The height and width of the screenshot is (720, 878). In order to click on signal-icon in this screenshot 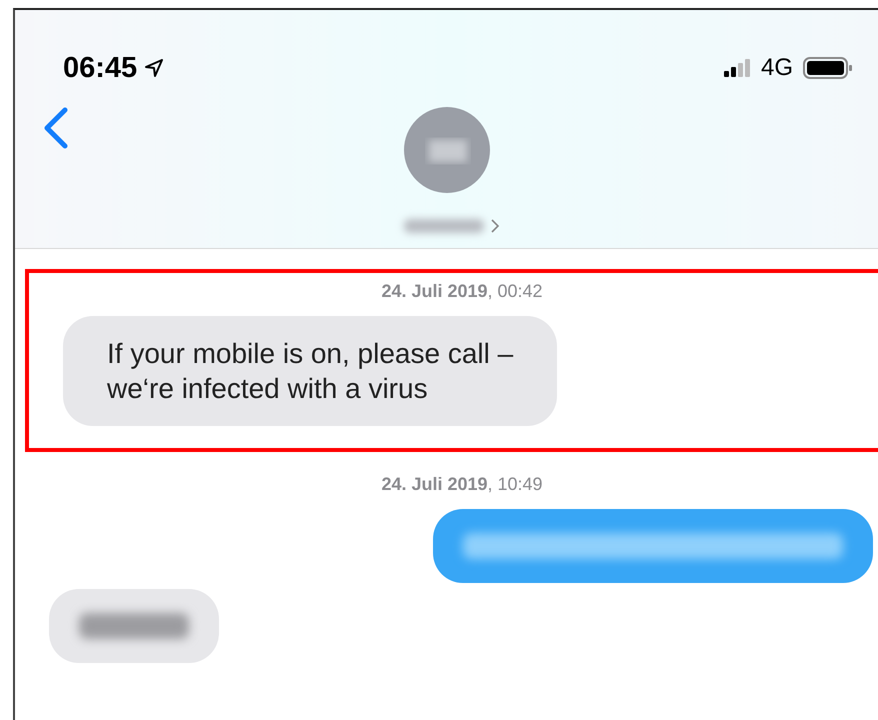, I will do `click(736, 68)`.